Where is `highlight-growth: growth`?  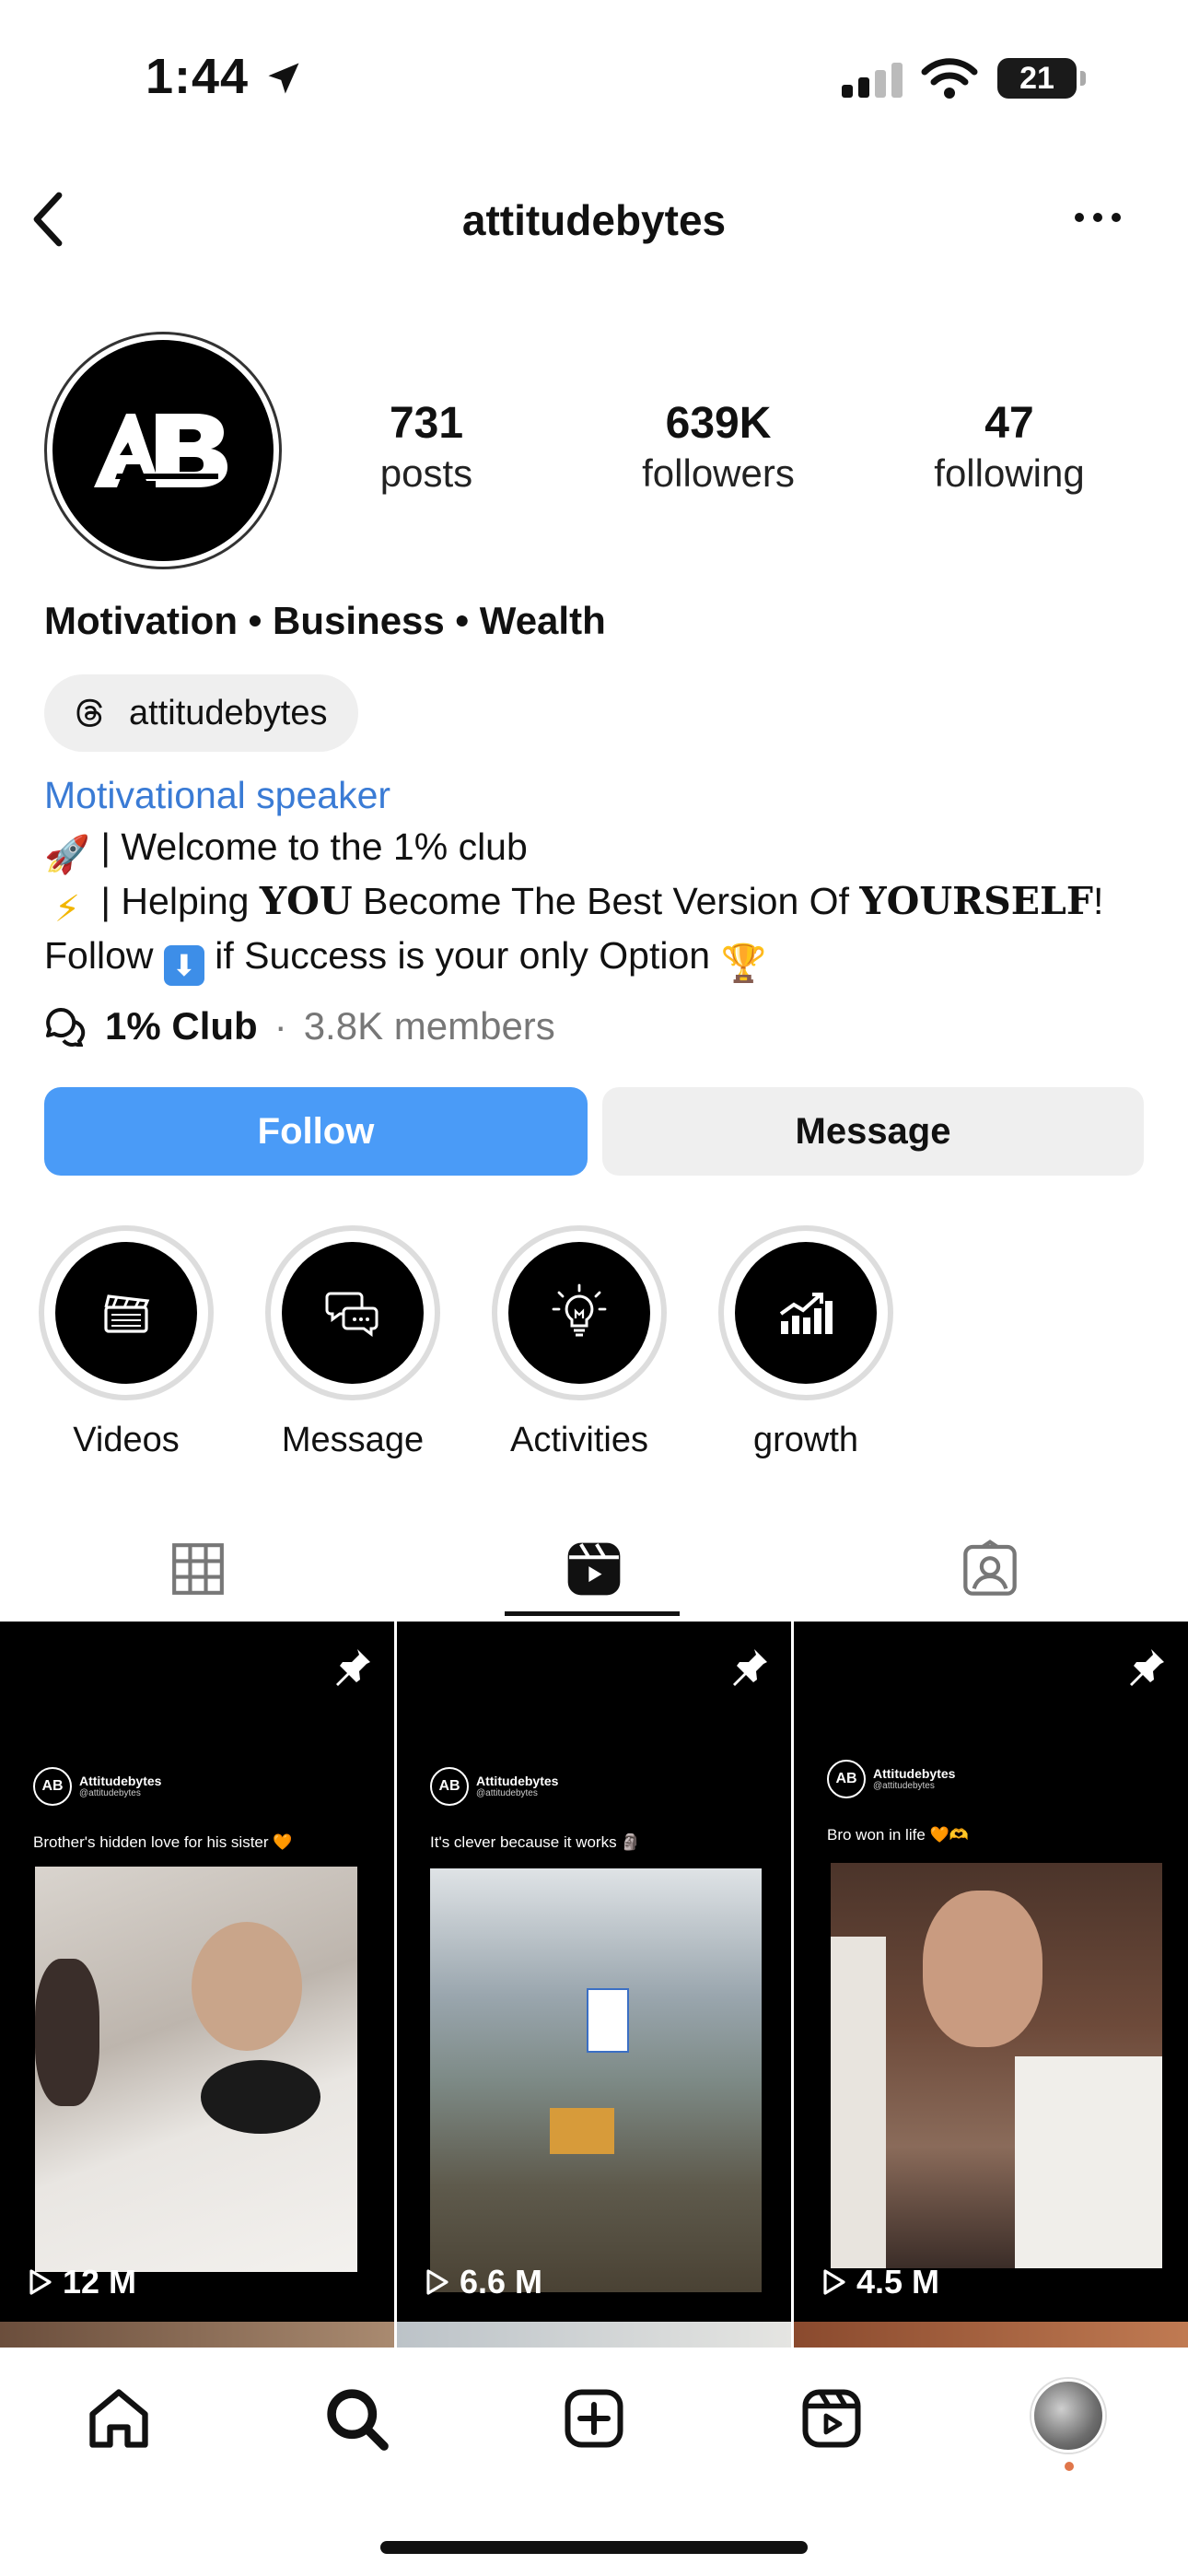
highlight-growth: growth is located at coordinates (805, 1342).